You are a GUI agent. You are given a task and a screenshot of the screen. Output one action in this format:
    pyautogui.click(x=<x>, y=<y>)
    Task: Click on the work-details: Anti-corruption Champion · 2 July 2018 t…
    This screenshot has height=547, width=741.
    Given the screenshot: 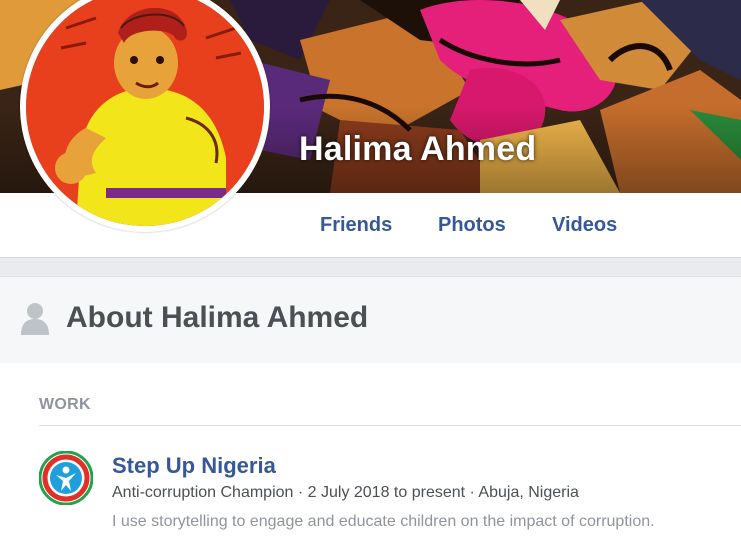 What is the action you would take?
    pyautogui.click(x=345, y=492)
    